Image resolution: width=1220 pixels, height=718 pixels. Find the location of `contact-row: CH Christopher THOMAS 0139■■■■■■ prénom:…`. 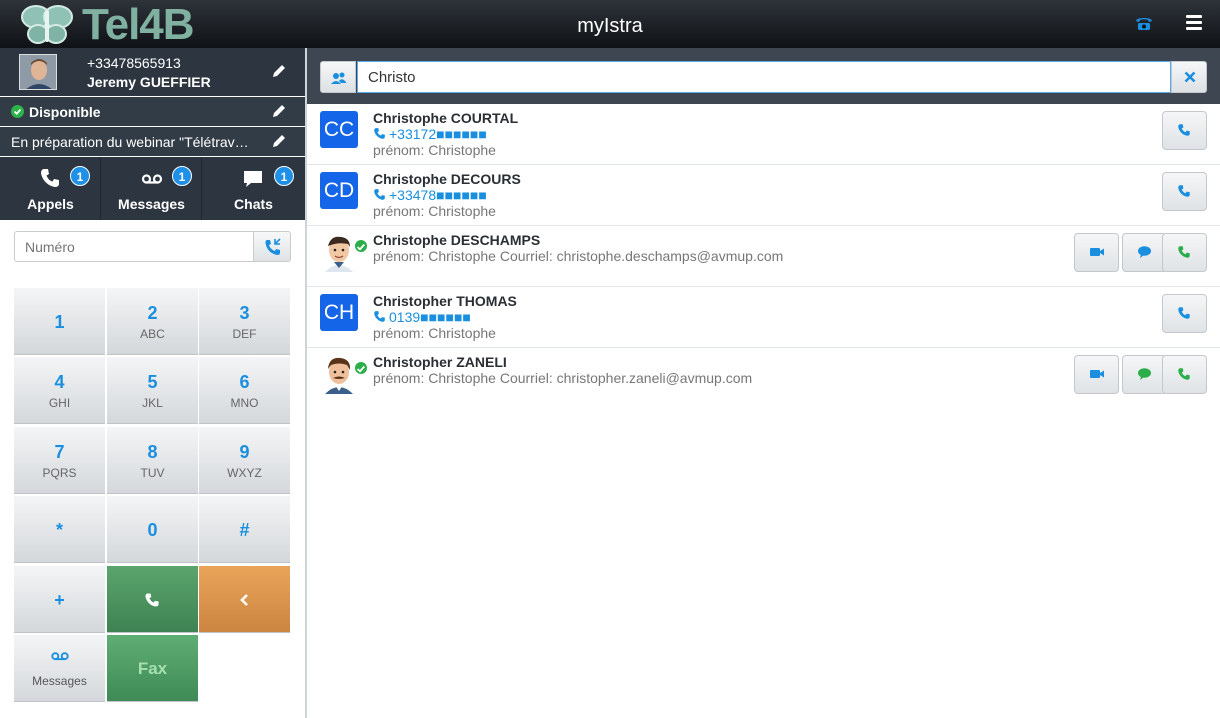

contact-row: CH Christopher THOMAS 0139■■■■■■ prénom:… is located at coordinates (763, 317).